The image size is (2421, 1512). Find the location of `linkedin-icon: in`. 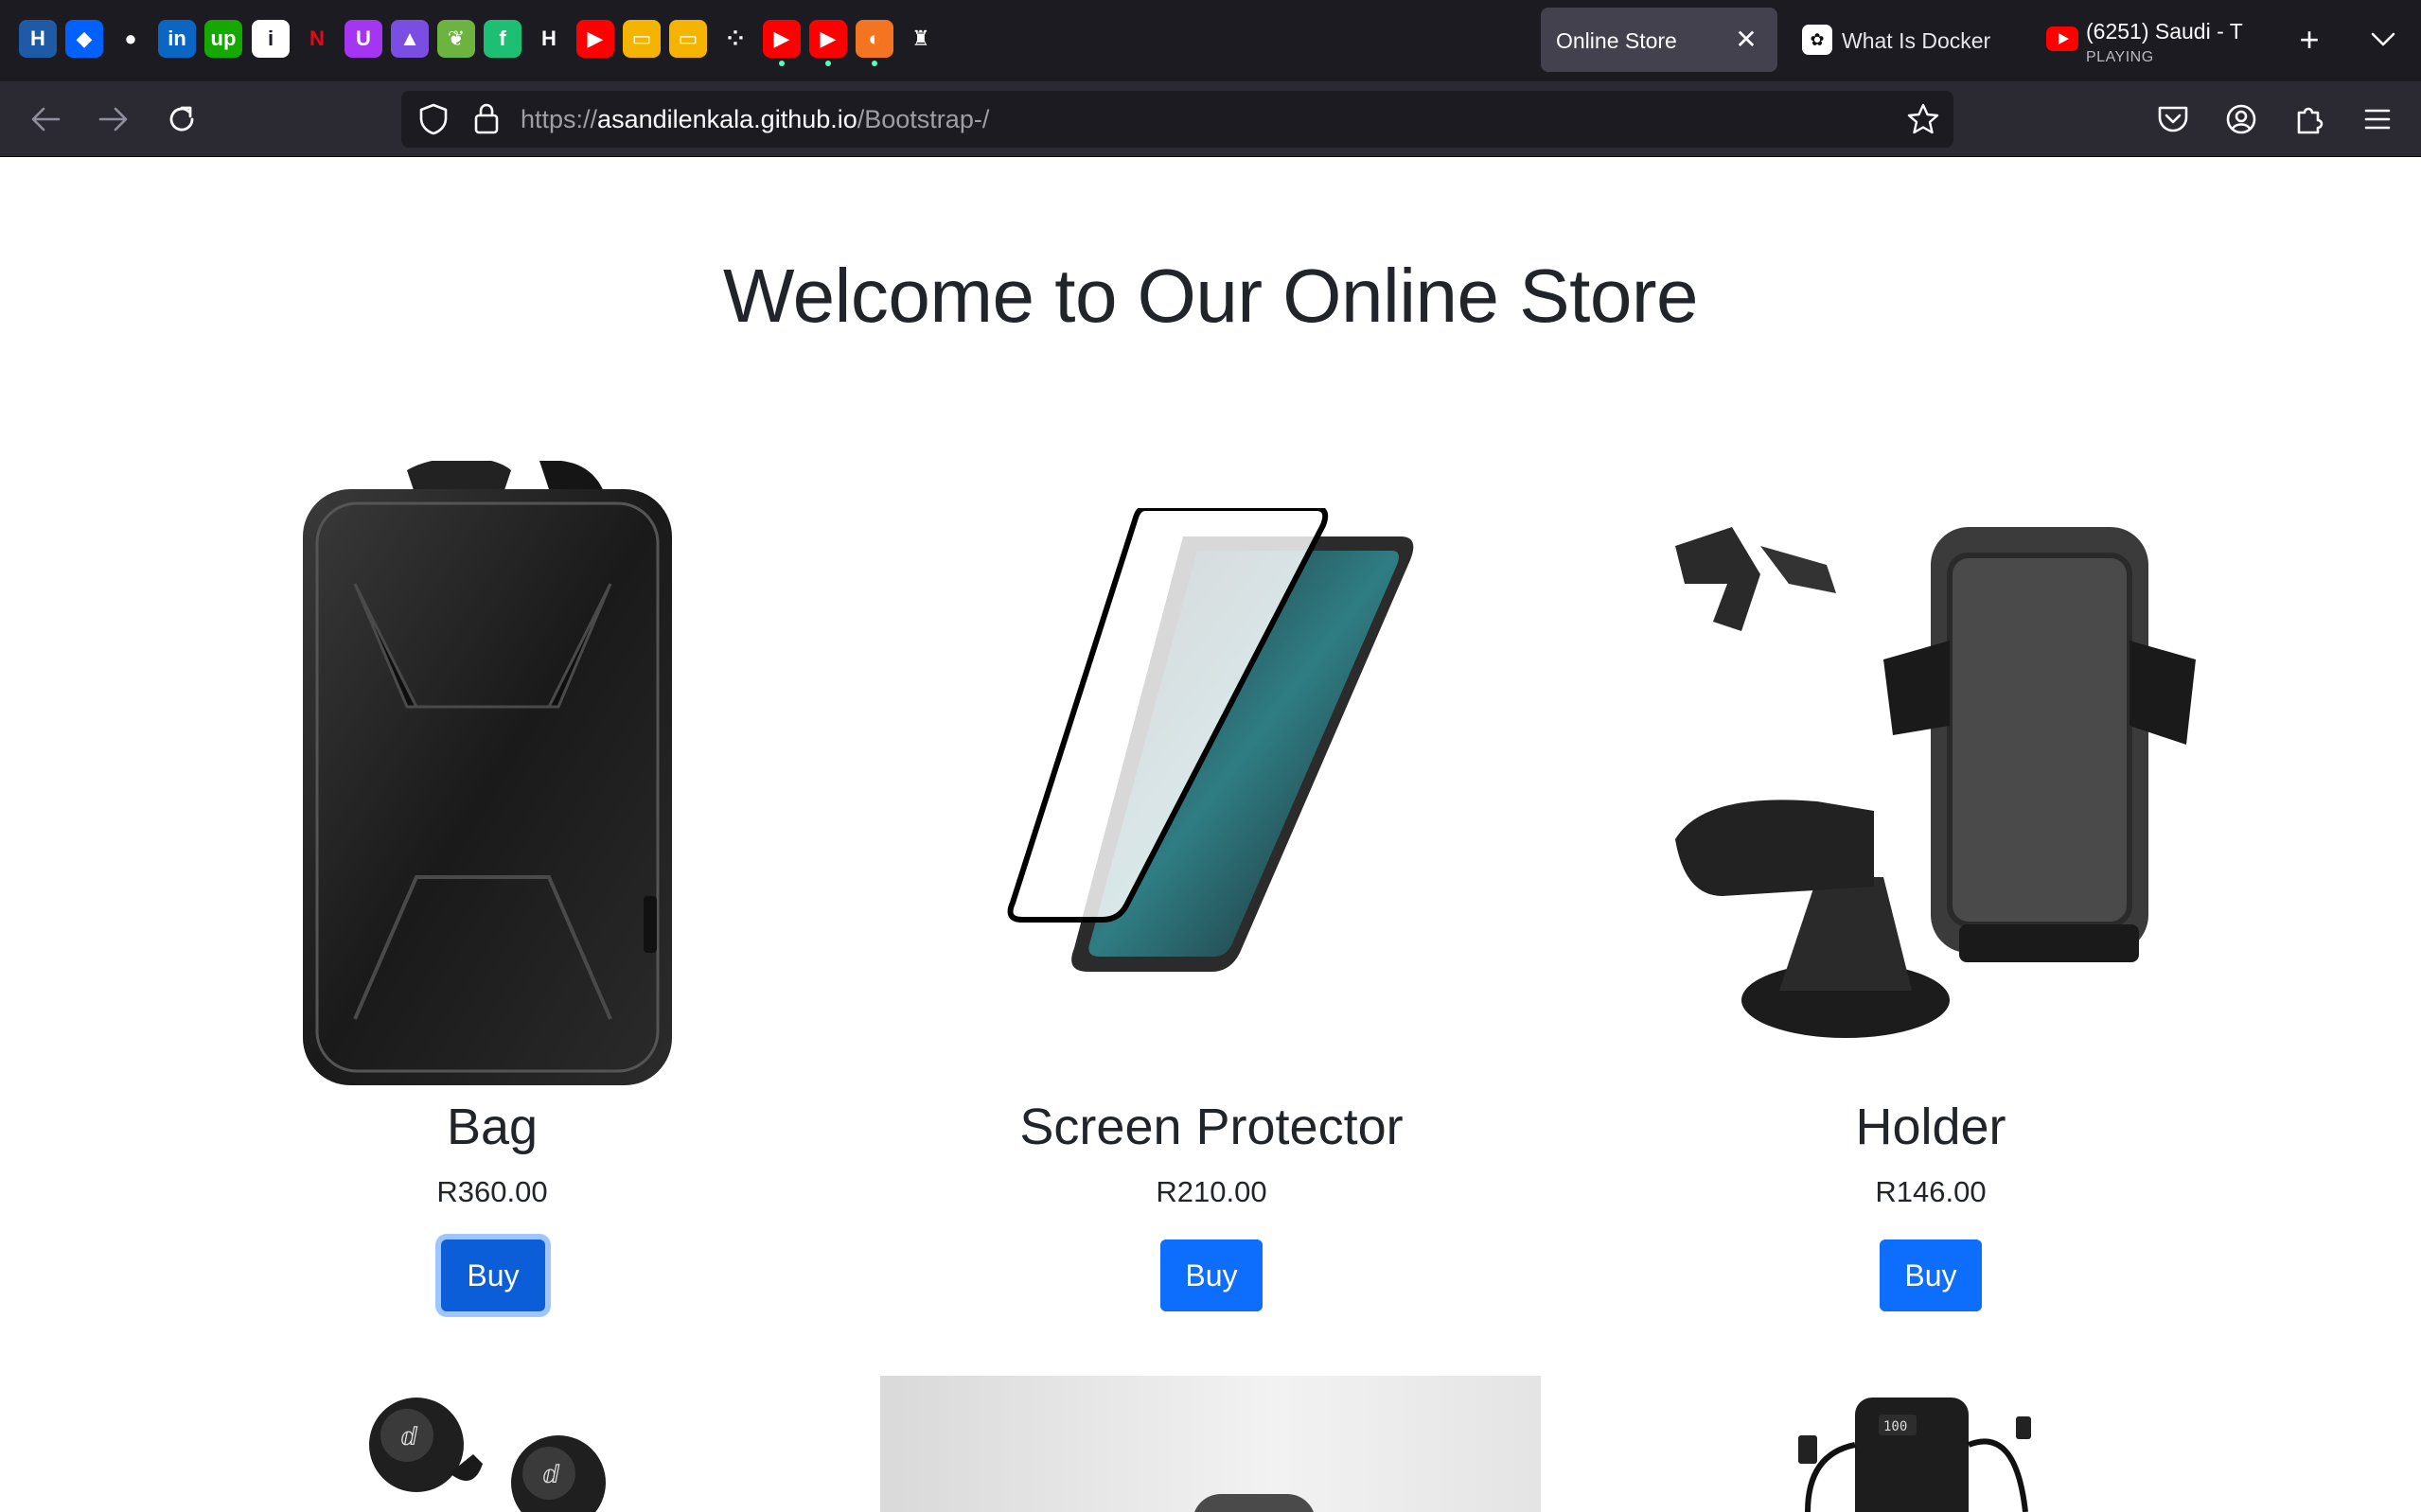

linkedin-icon: in is located at coordinates (177, 39).